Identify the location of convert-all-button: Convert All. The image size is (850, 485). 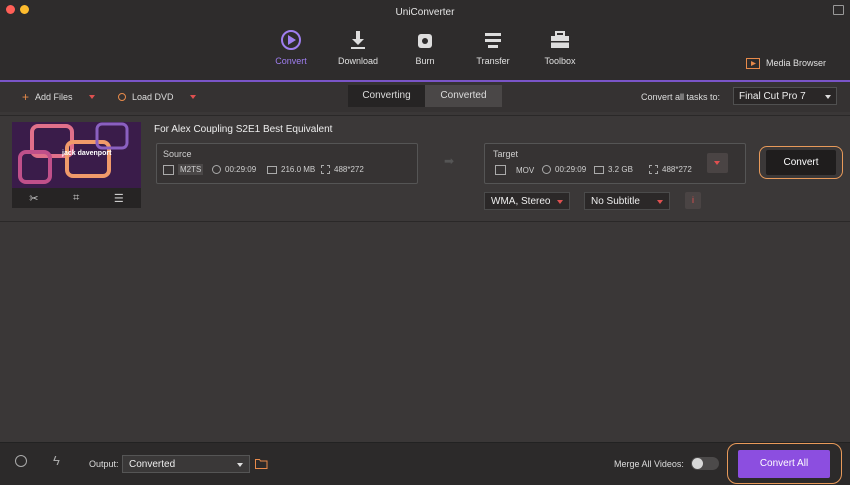
(784, 464).